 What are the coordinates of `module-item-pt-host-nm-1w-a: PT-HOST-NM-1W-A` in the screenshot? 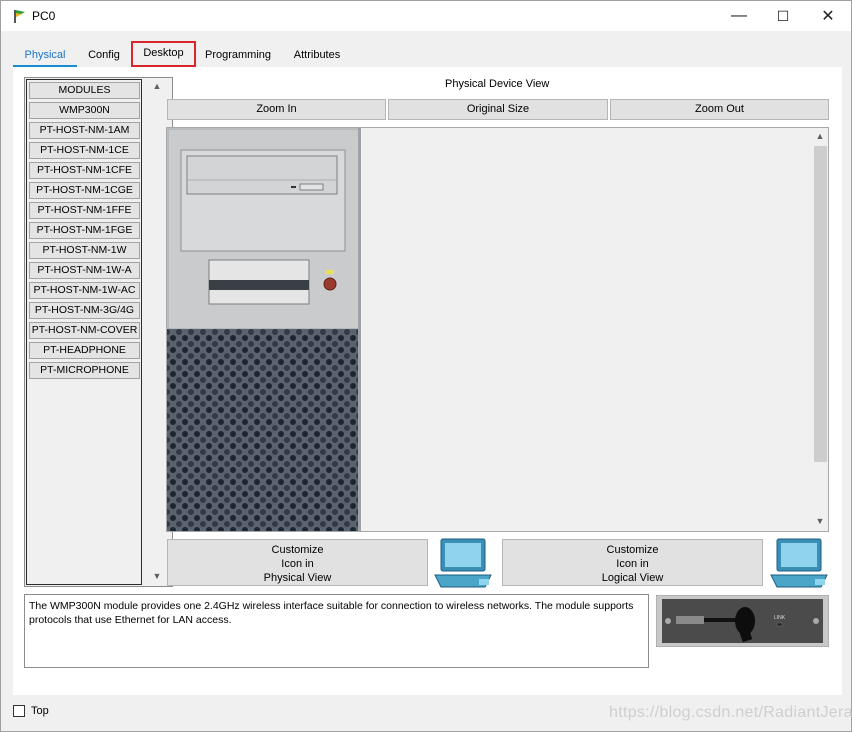 It's located at (84, 270).